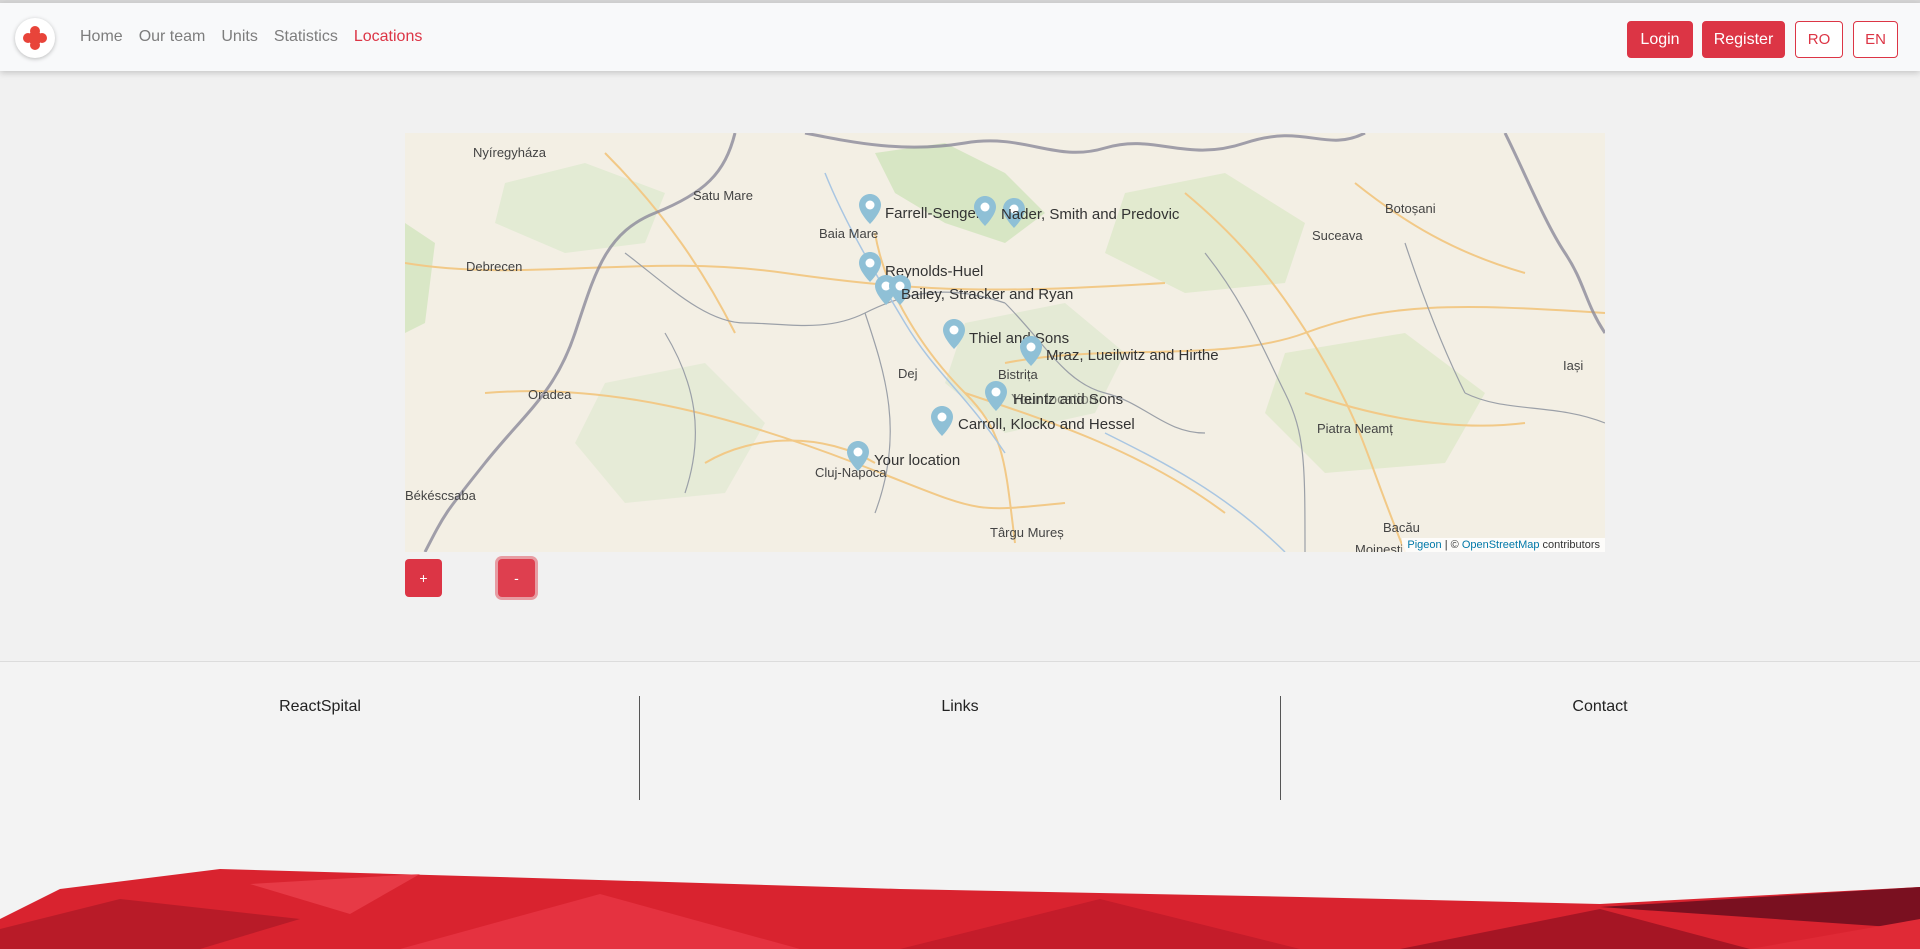 This screenshot has width=1920, height=949. I want to click on nav-home: Home, so click(101, 37).